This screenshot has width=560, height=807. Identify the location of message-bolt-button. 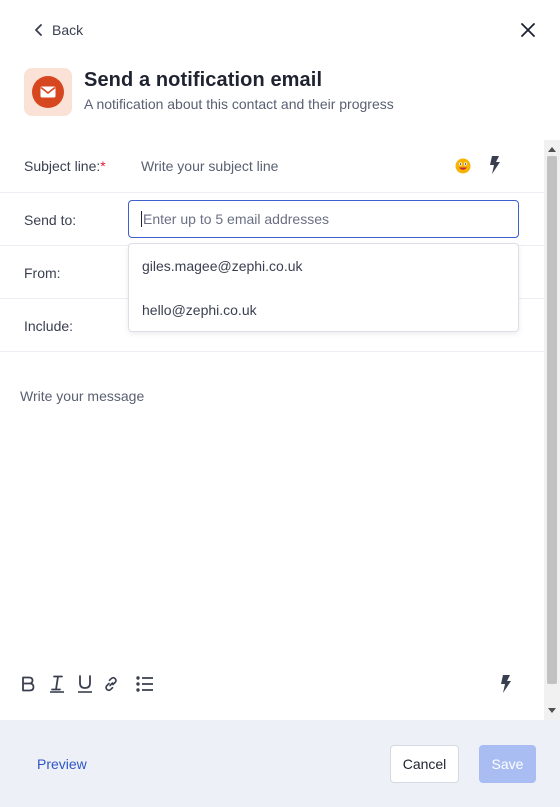
(506, 684).